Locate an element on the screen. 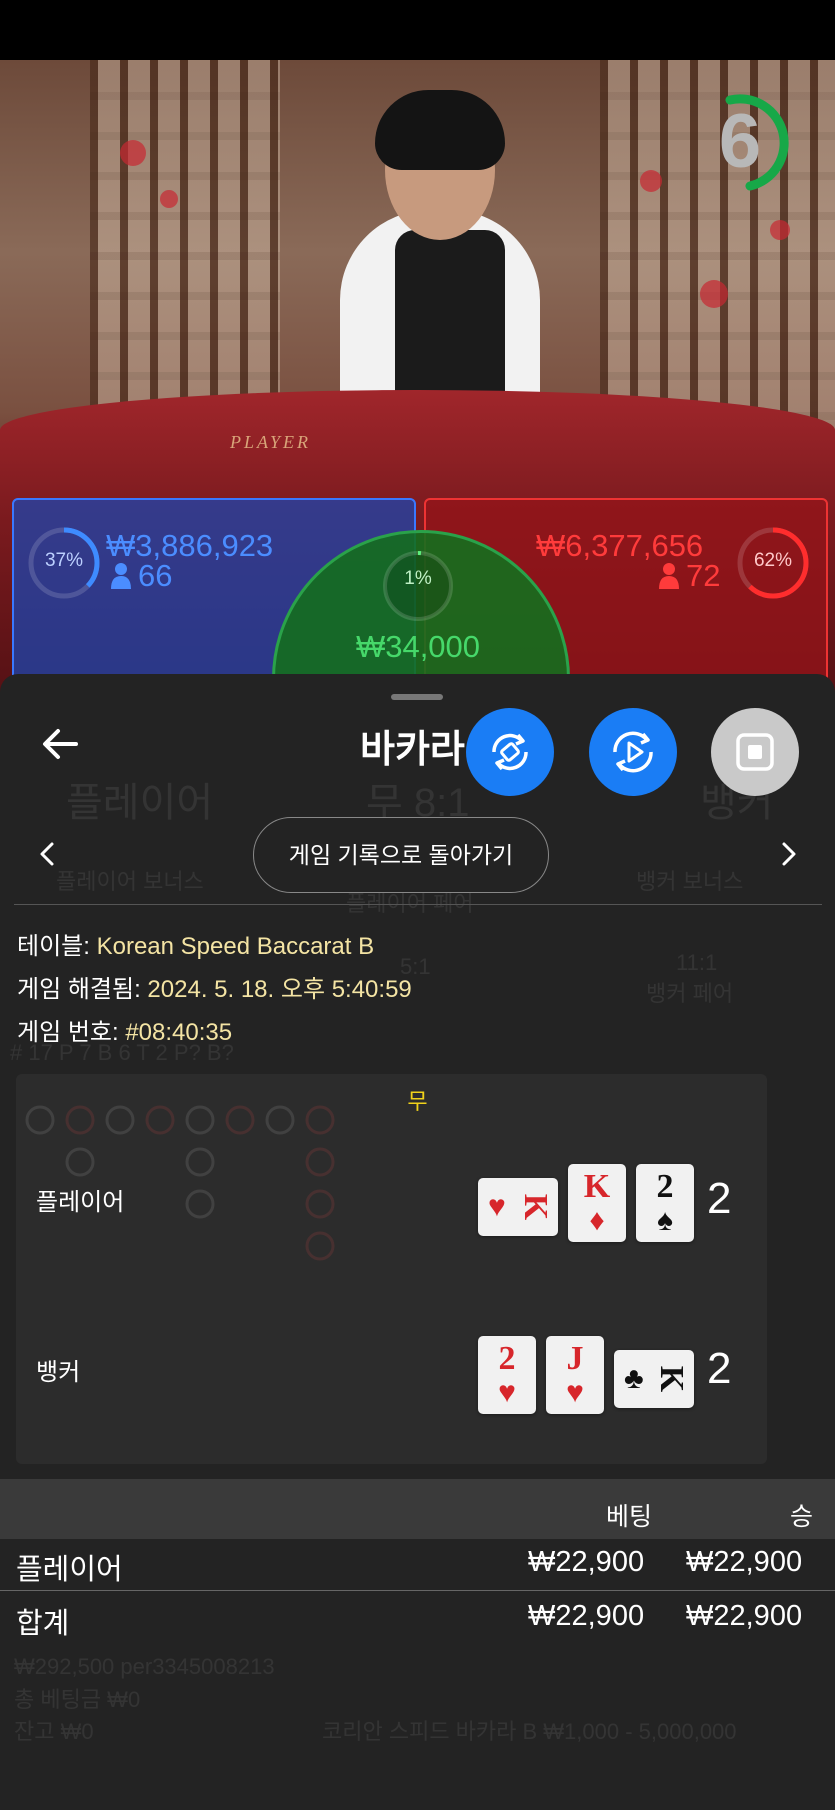 The image size is (835, 1810). total-win: ₩22,900 is located at coordinates (744, 1616).